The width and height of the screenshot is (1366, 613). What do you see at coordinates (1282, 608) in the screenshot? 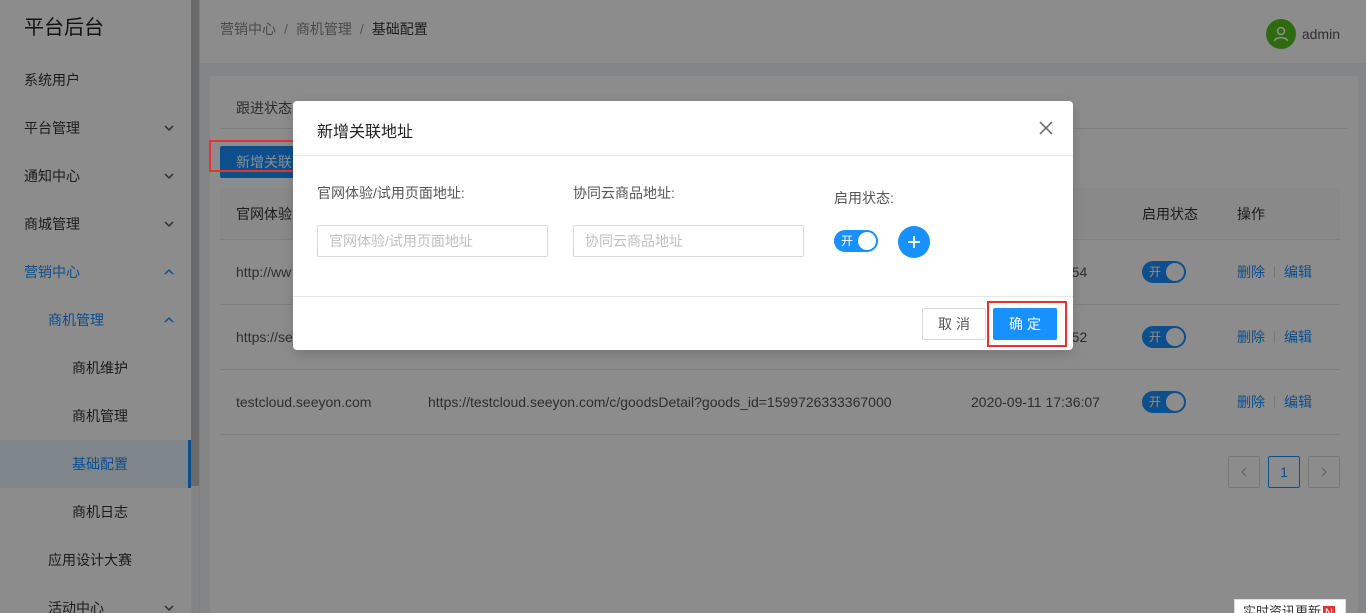
I see `news-label: 实时资讯更新` at bounding box center [1282, 608].